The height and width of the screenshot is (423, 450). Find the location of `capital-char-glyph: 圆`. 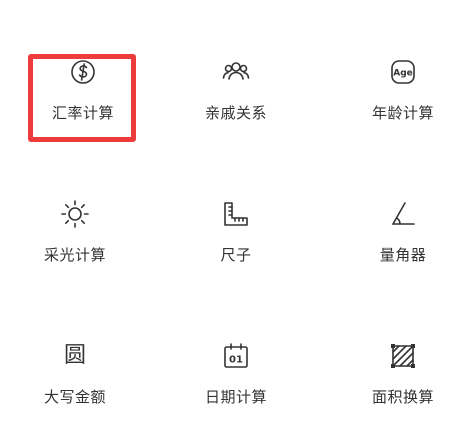

capital-char-glyph: 圆 is located at coordinates (74, 355).